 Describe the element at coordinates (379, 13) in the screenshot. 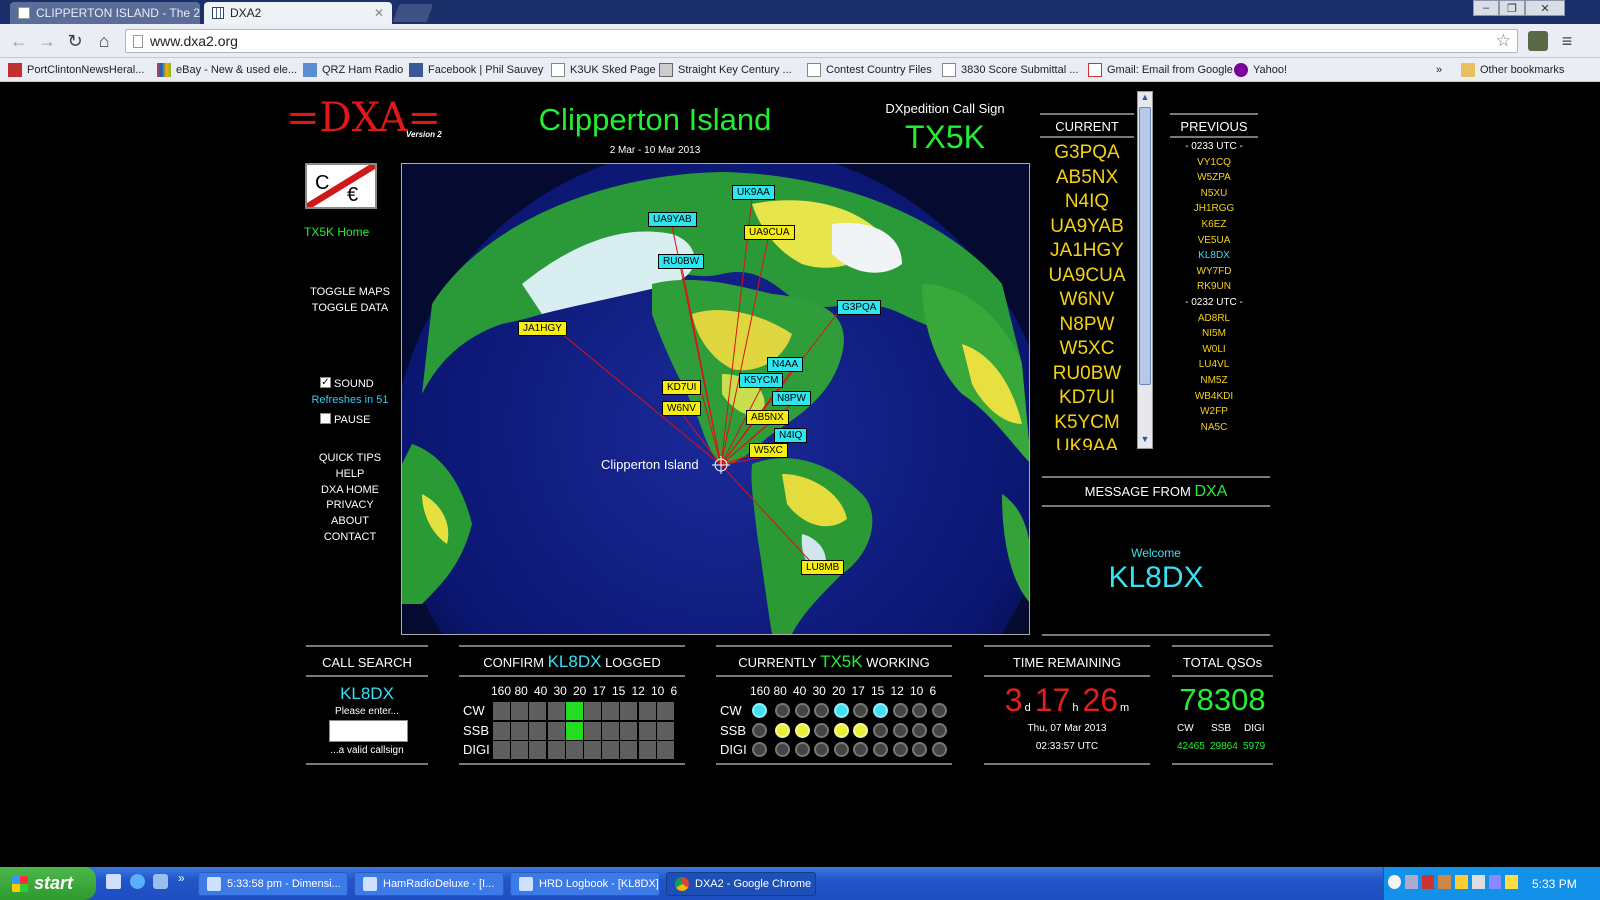

I see `close-icon: ✕` at that location.